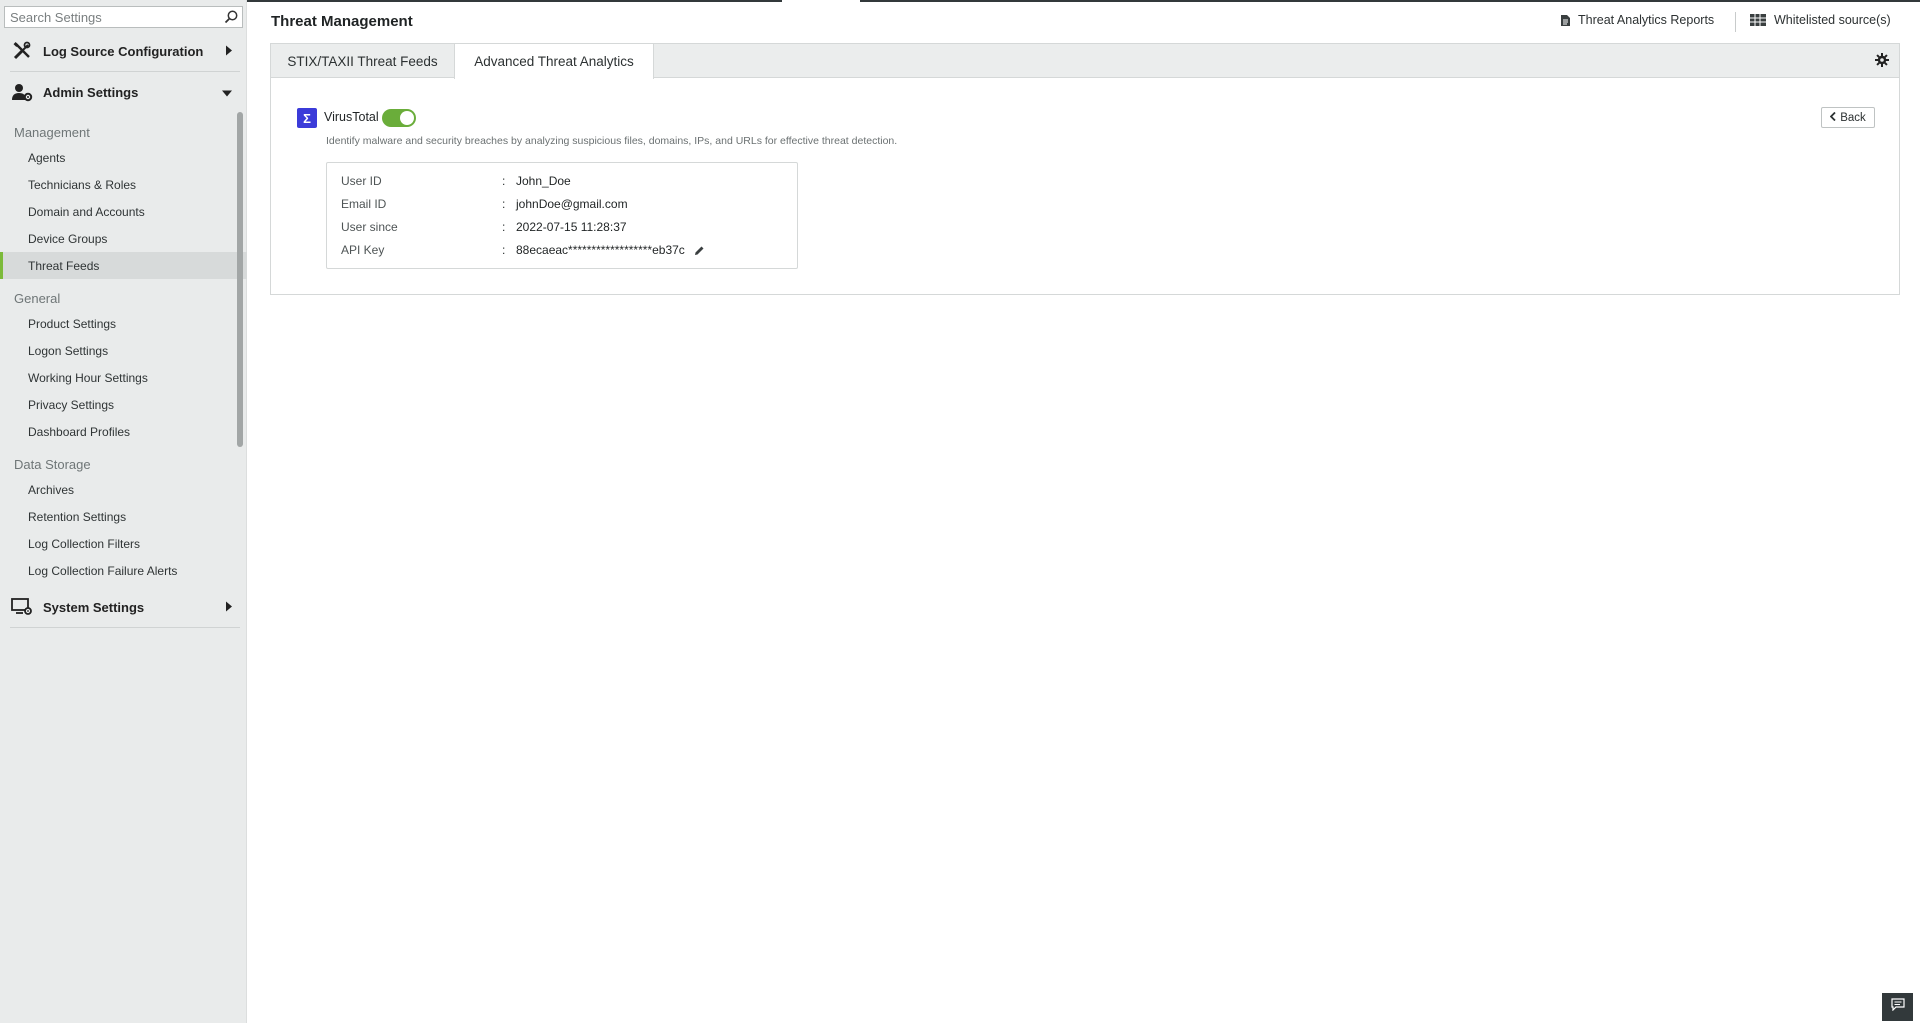 The image size is (1920, 1023). What do you see at coordinates (94, 607) in the screenshot?
I see `system-settings-label: System Settings` at bounding box center [94, 607].